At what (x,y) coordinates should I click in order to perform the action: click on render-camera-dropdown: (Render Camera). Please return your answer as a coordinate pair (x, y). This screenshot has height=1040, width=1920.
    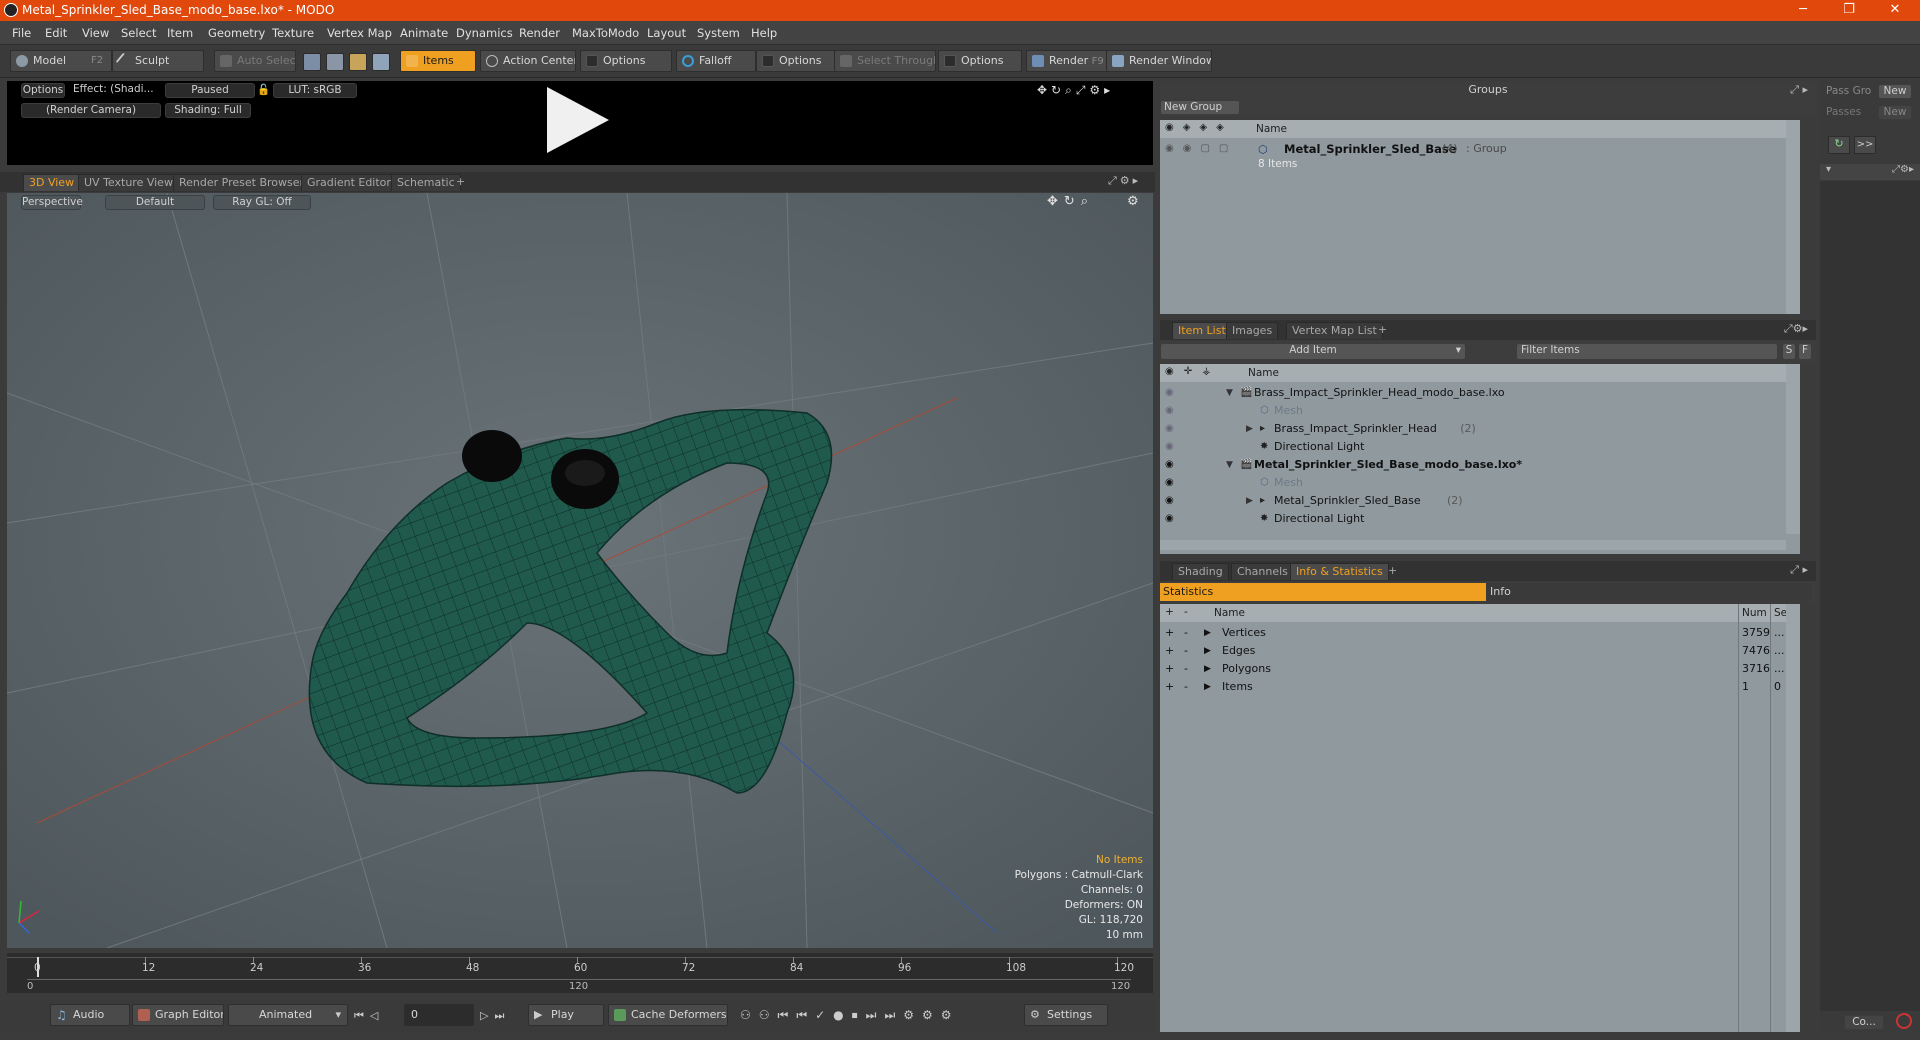
    Looking at the image, I should click on (91, 110).